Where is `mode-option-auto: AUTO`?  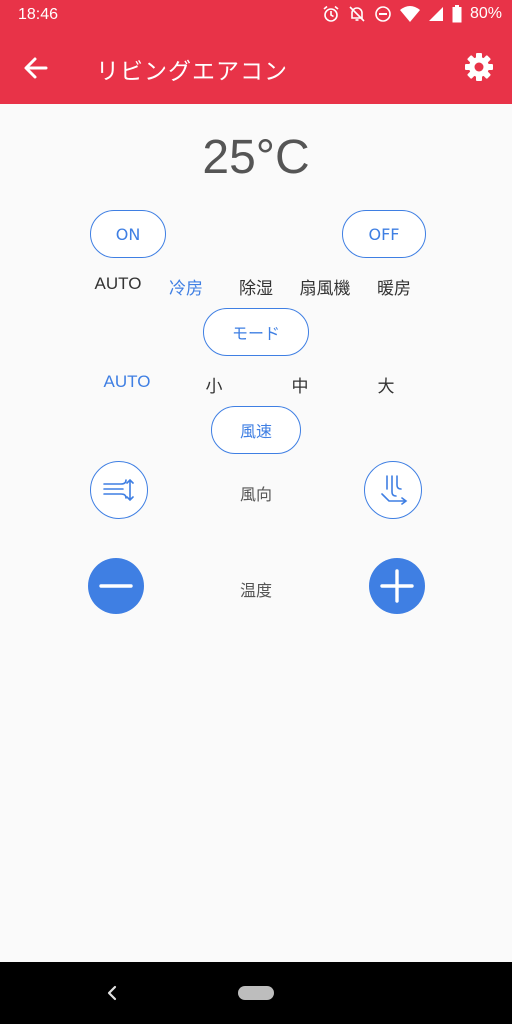
mode-option-auto: AUTO is located at coordinates (118, 284).